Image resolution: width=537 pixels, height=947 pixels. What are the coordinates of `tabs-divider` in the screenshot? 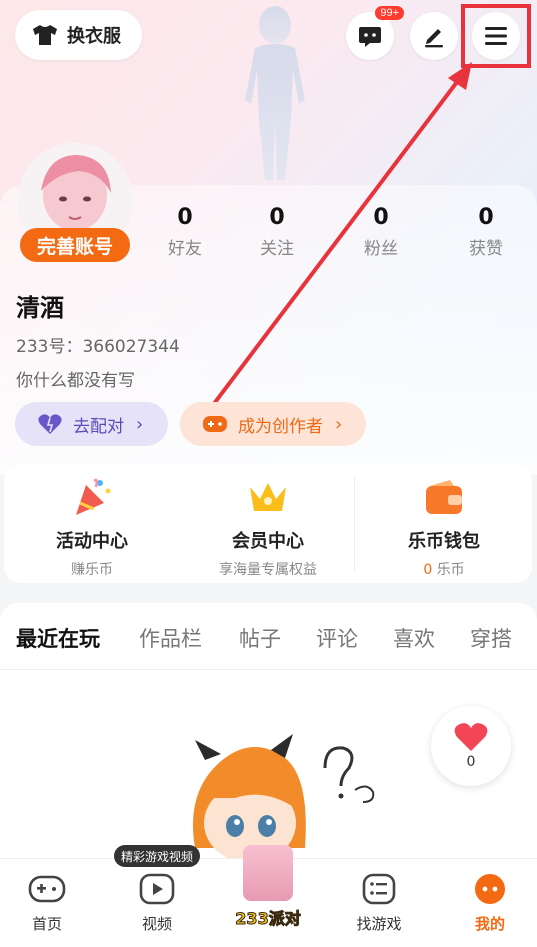 It's located at (268, 669).